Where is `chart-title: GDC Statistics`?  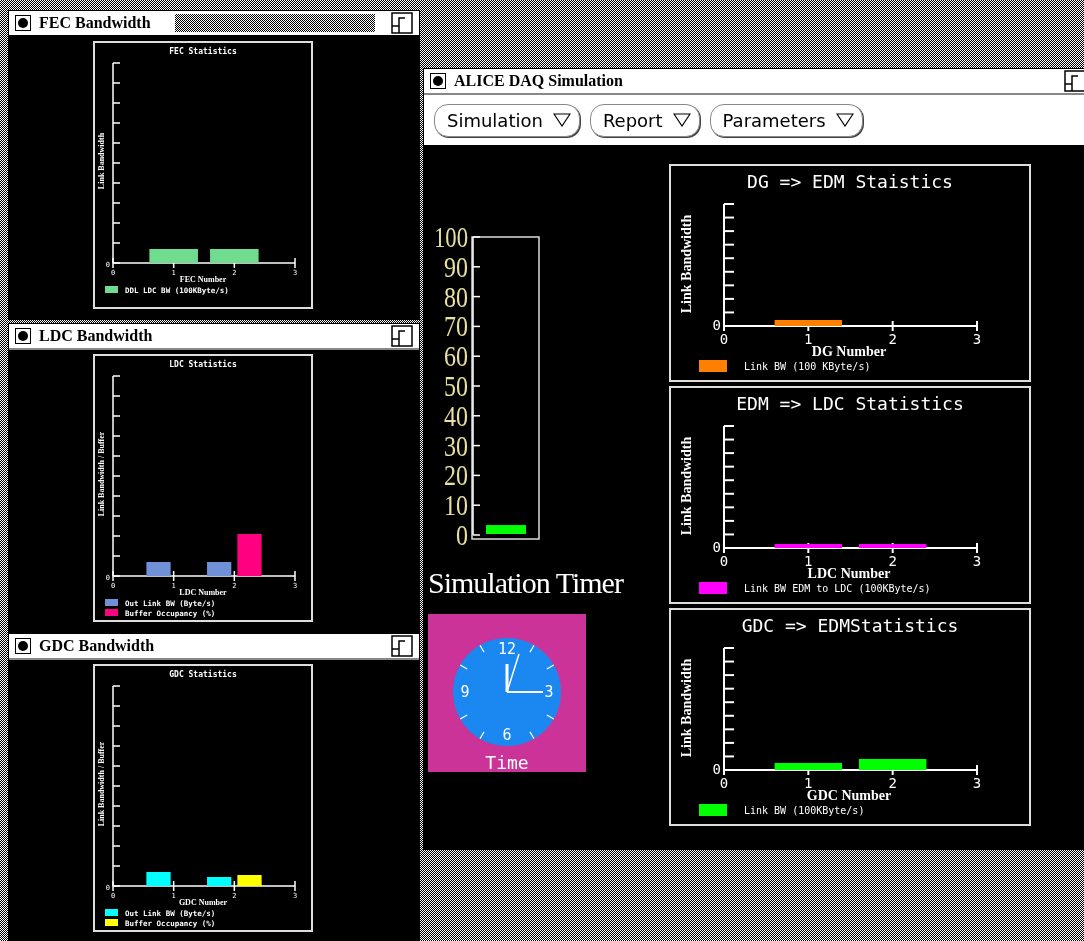 chart-title: GDC Statistics is located at coordinates (203, 674).